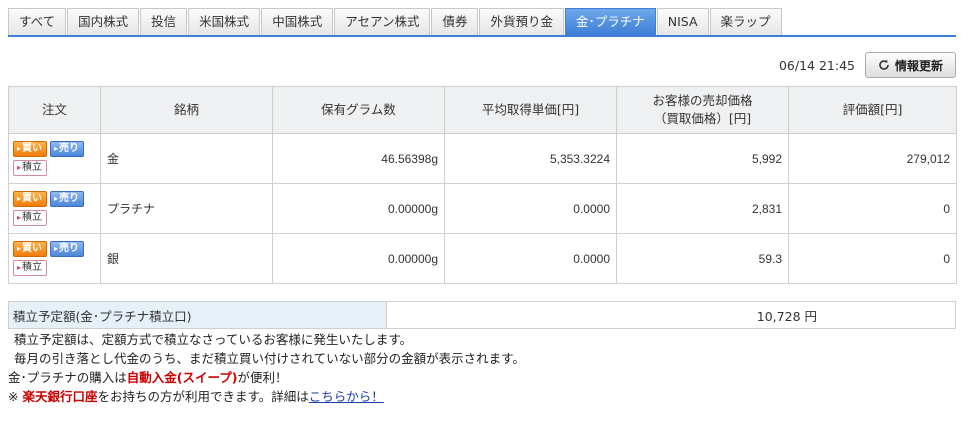 This screenshot has width=964, height=432. What do you see at coordinates (186, 110) in the screenshot?
I see `header-name: 銘柄` at bounding box center [186, 110].